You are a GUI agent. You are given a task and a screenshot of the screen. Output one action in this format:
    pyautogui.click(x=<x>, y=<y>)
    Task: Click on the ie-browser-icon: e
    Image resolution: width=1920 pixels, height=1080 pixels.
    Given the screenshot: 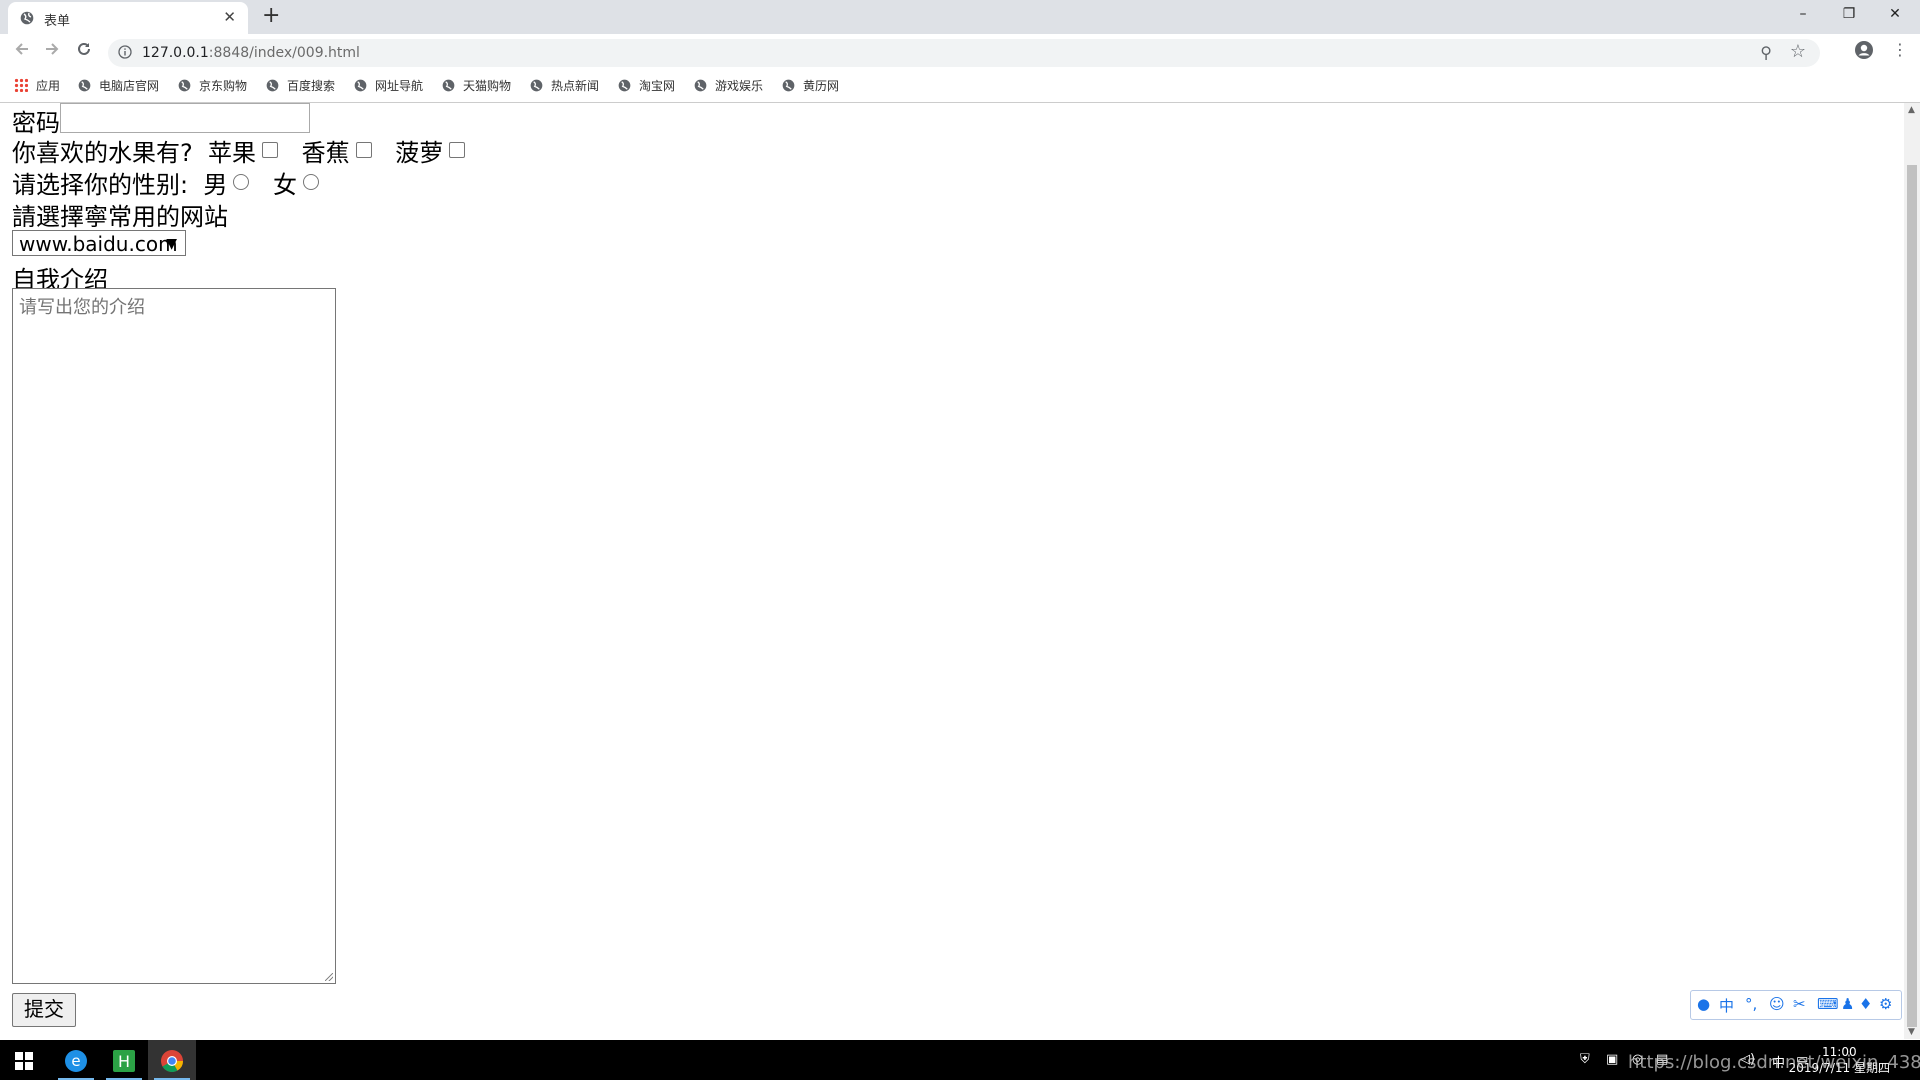 What is the action you would take?
    pyautogui.click(x=76, y=1060)
    